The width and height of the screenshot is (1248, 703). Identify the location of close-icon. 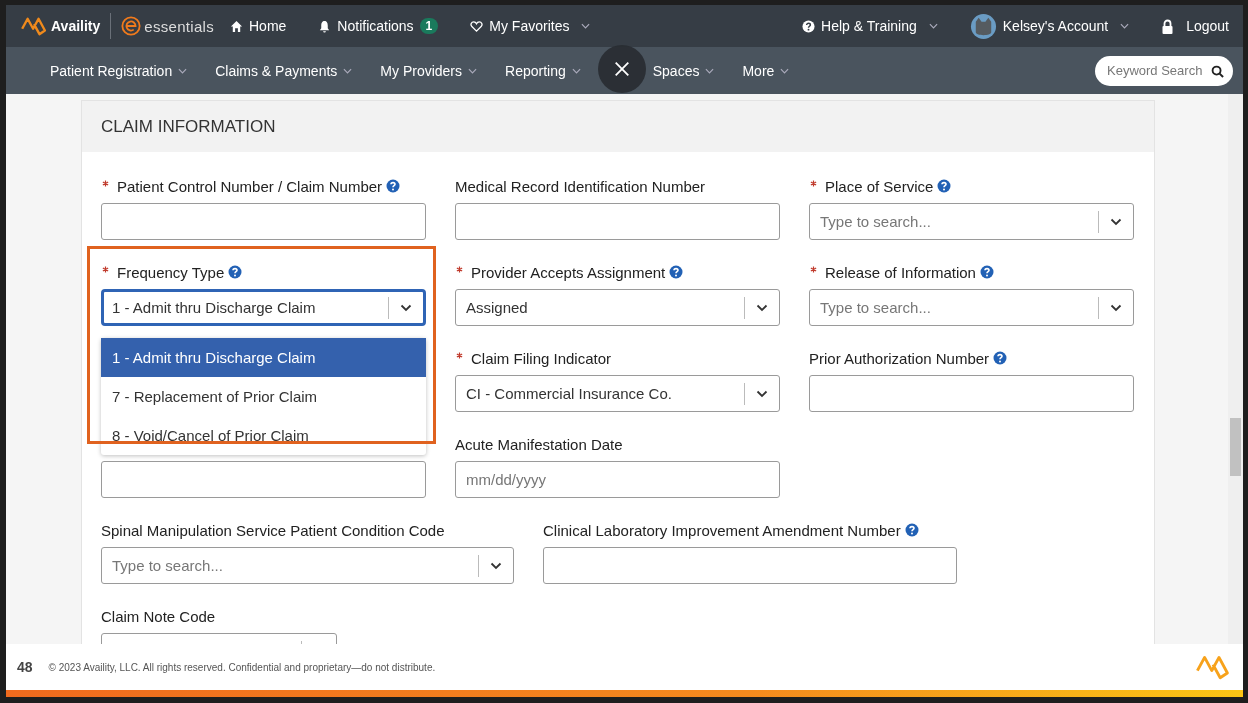
(622, 69).